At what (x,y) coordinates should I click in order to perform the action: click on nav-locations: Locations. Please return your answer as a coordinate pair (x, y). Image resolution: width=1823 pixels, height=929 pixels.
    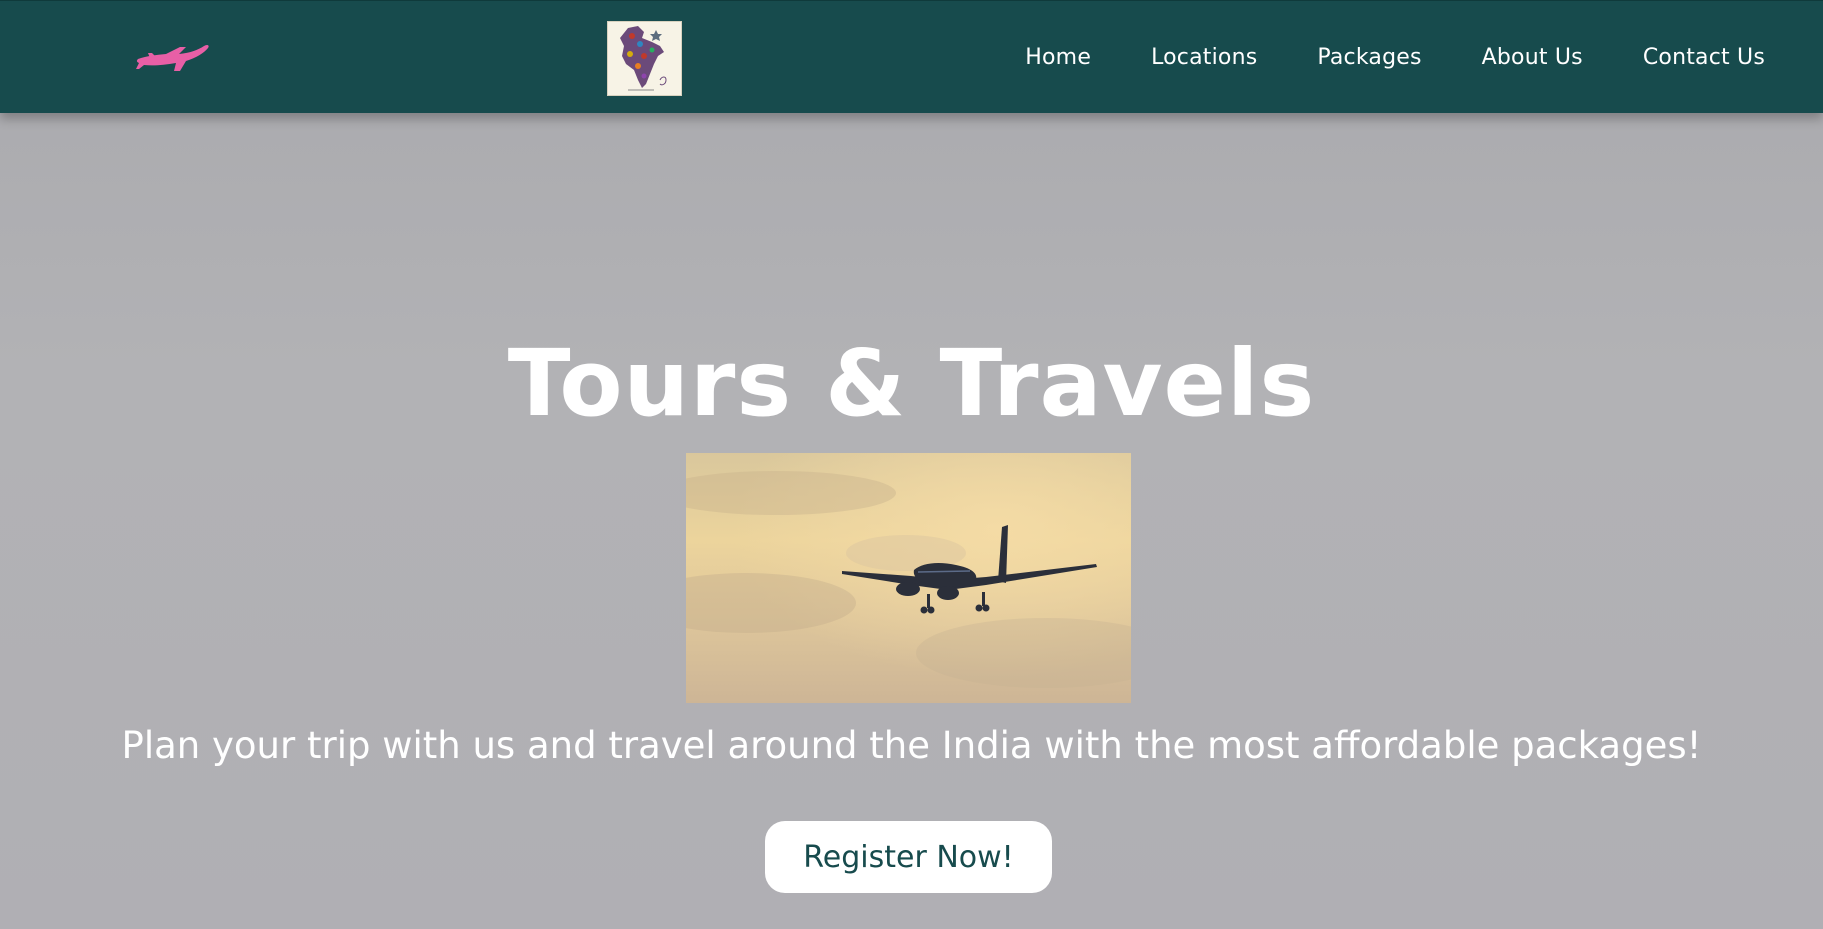
    Looking at the image, I should click on (1204, 57).